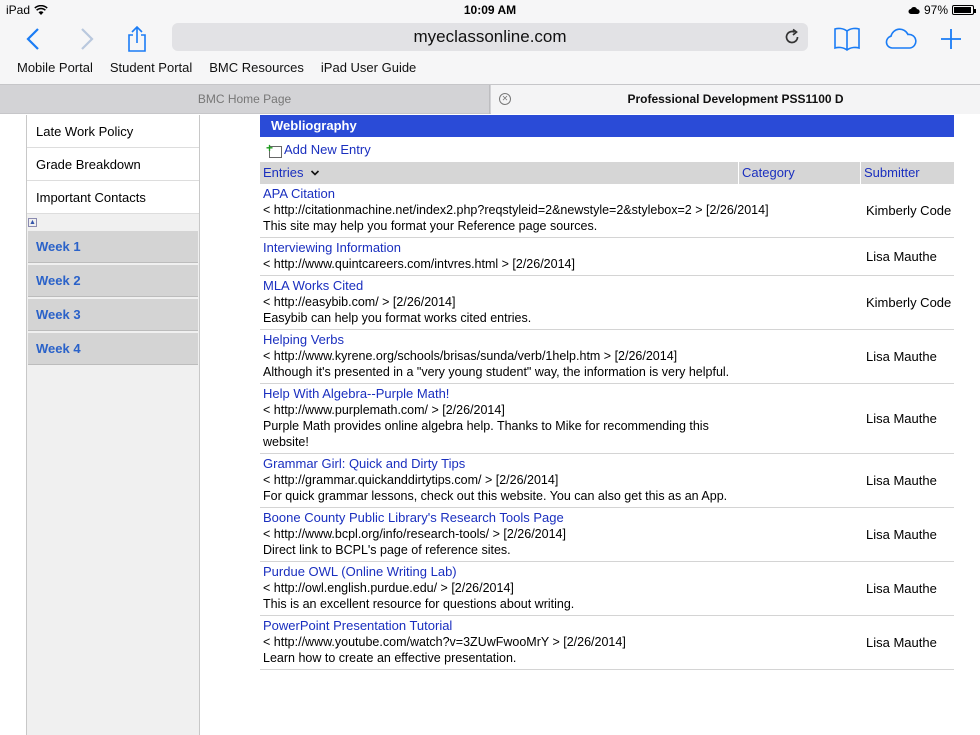 The height and width of the screenshot is (735, 980). Describe the element at coordinates (113, 298) in the screenshot. I see `week-list: Week 1 Week 2 Week 3 Week 4` at that location.